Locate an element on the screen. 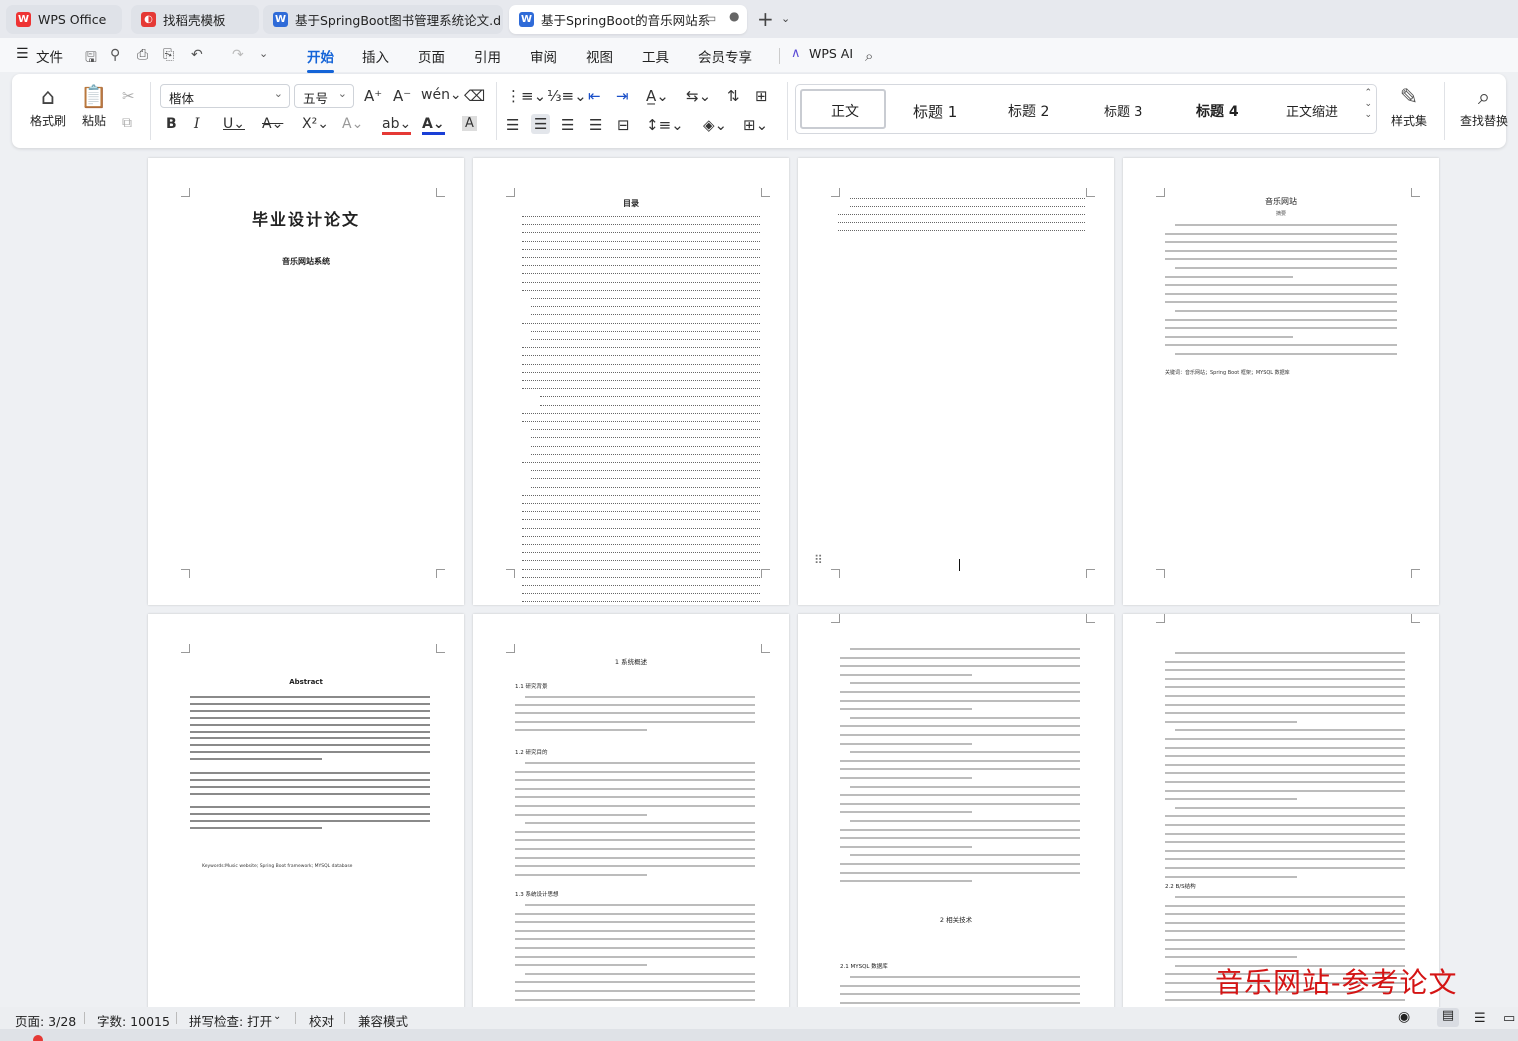 This screenshot has height=1041, width=1518. find-replace-button: ⌕ 查找替换 is located at coordinates (1484, 106).